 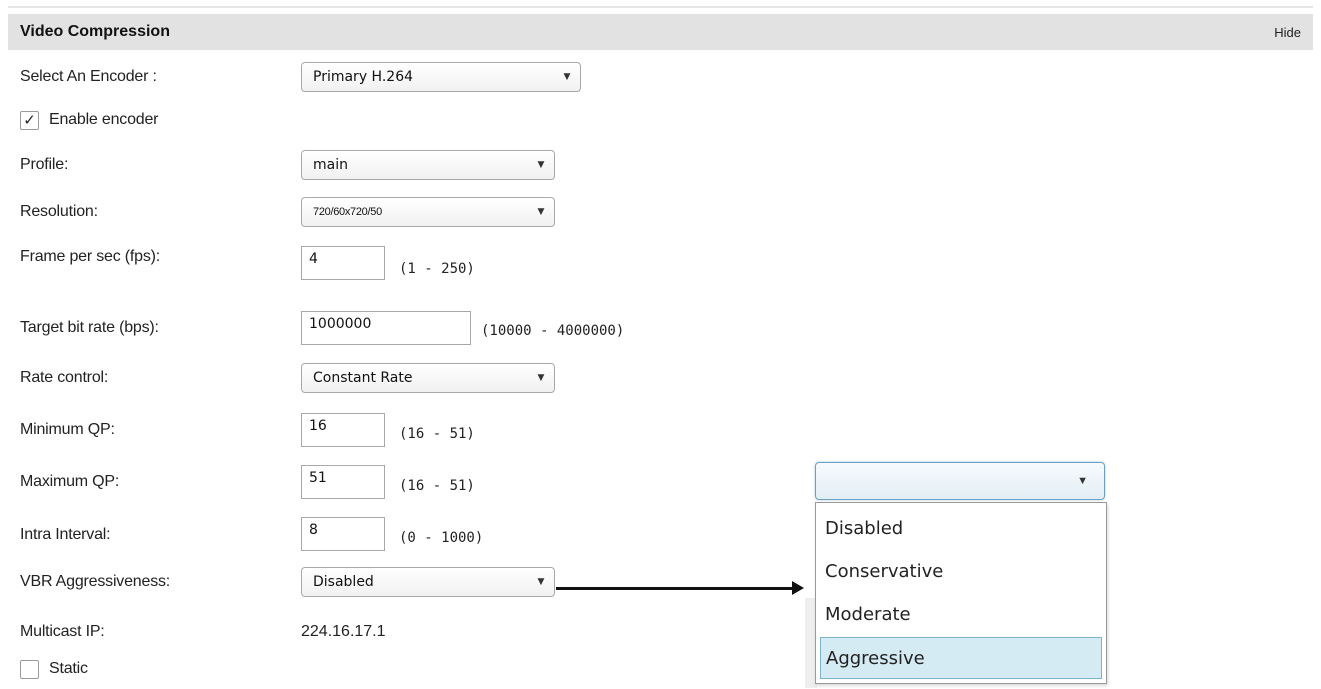 I want to click on encoder-label: Select An Encoder :, so click(x=88, y=76).